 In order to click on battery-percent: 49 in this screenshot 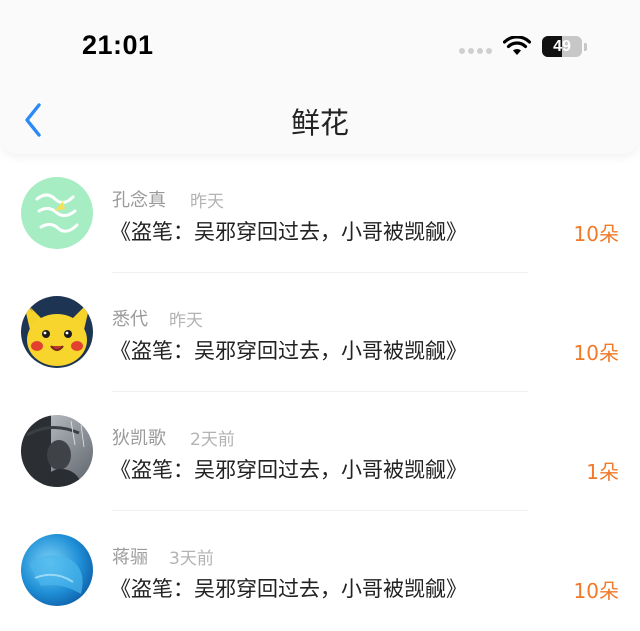, I will do `click(562, 46)`.